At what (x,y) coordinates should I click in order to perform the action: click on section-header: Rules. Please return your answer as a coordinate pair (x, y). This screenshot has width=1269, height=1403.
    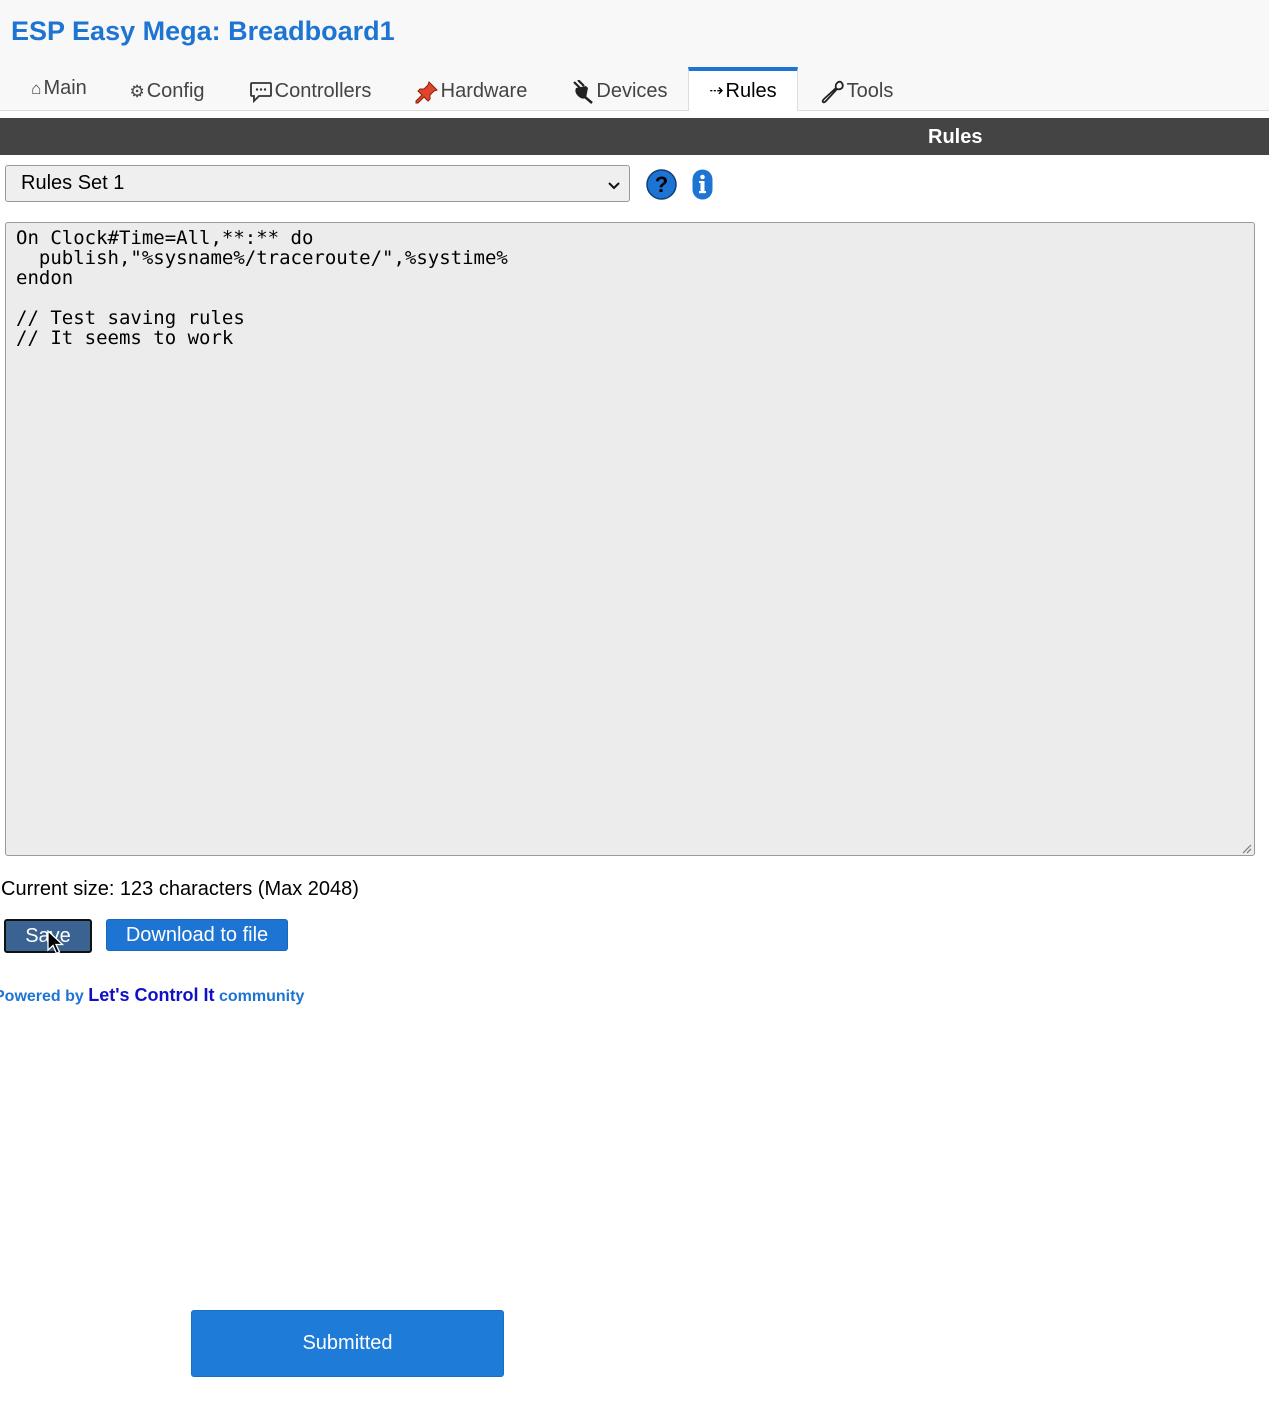
    Looking at the image, I should click on (634, 136).